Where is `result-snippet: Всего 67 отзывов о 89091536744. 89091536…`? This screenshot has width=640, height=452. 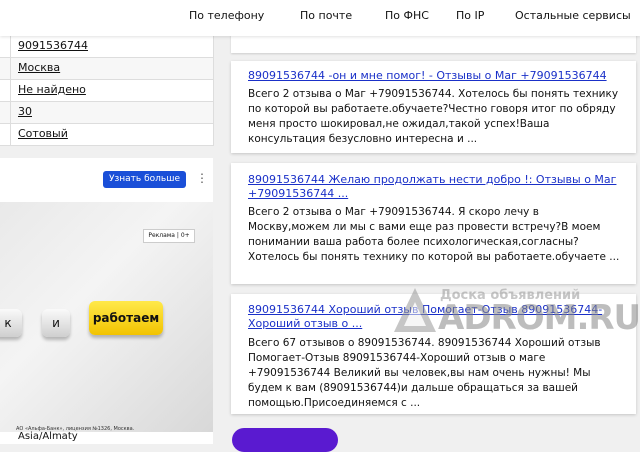 result-snippet: Всего 67 отзывов о 89091536744. 89091536… is located at coordinates (424, 373).